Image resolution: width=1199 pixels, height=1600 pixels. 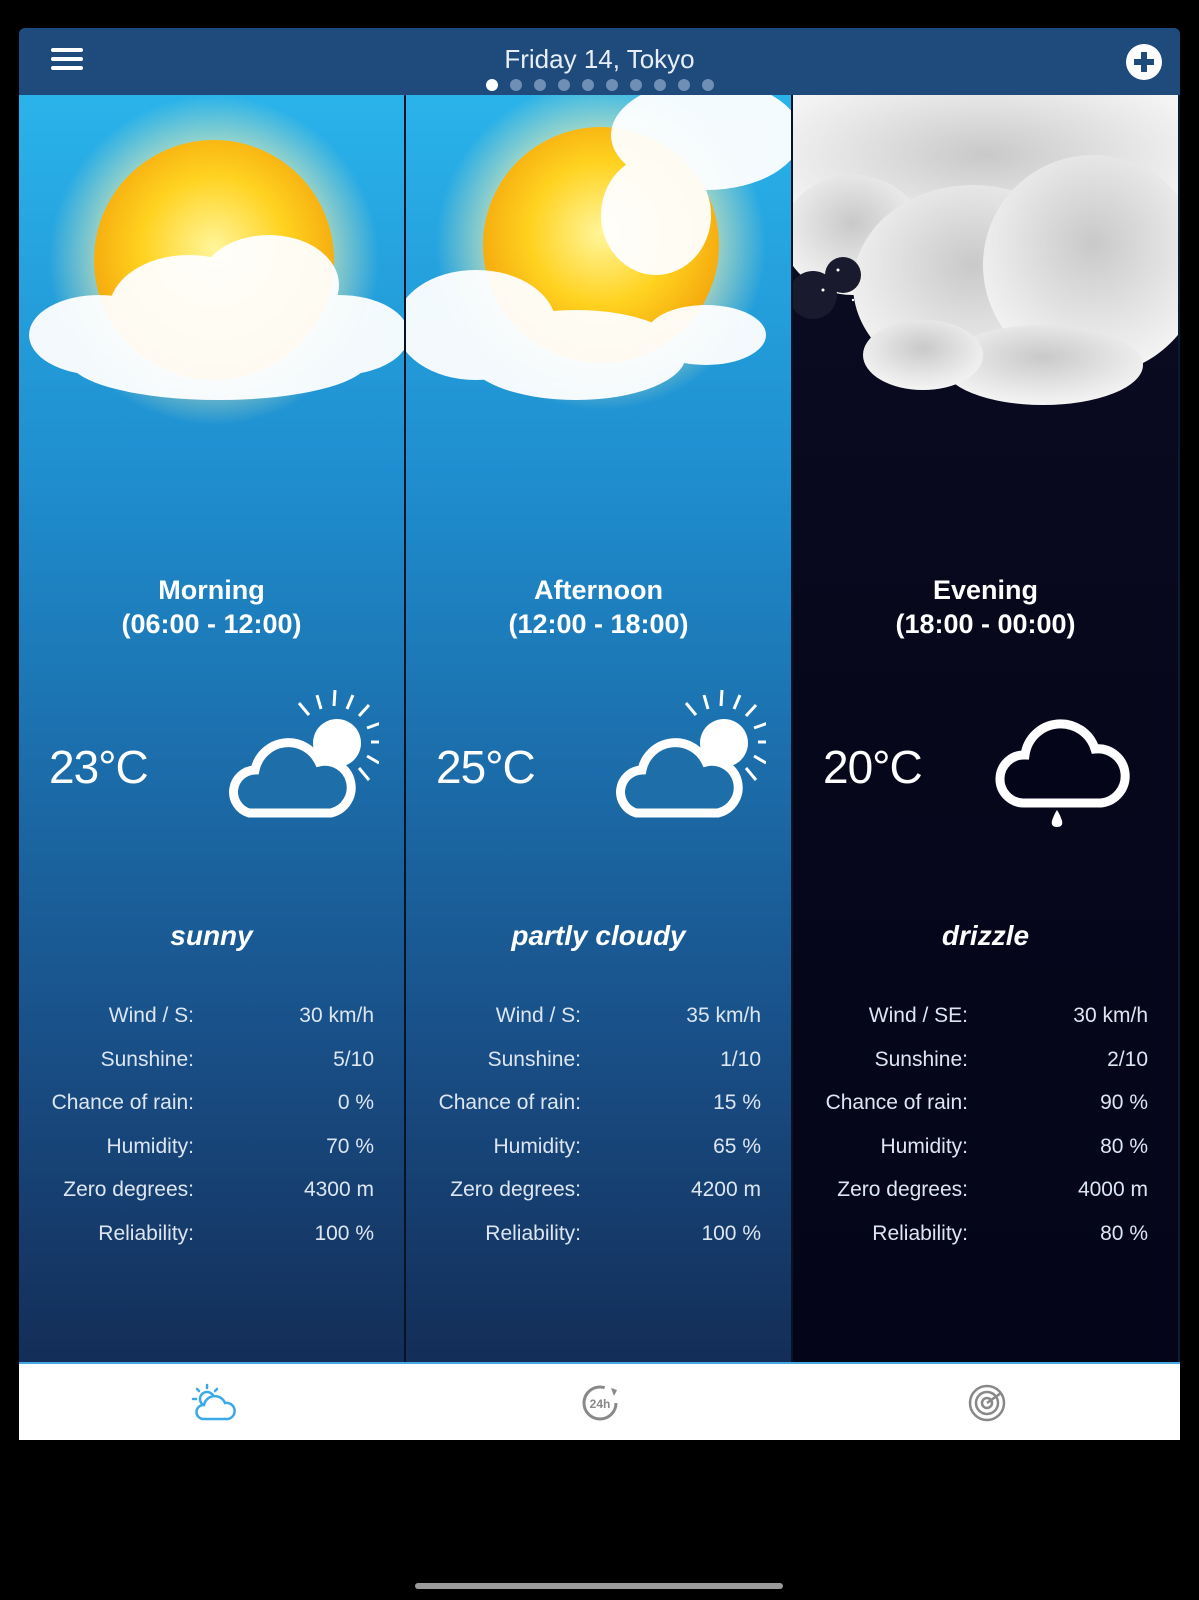 I want to click on detail-value: 5/10, so click(x=353, y=1059).